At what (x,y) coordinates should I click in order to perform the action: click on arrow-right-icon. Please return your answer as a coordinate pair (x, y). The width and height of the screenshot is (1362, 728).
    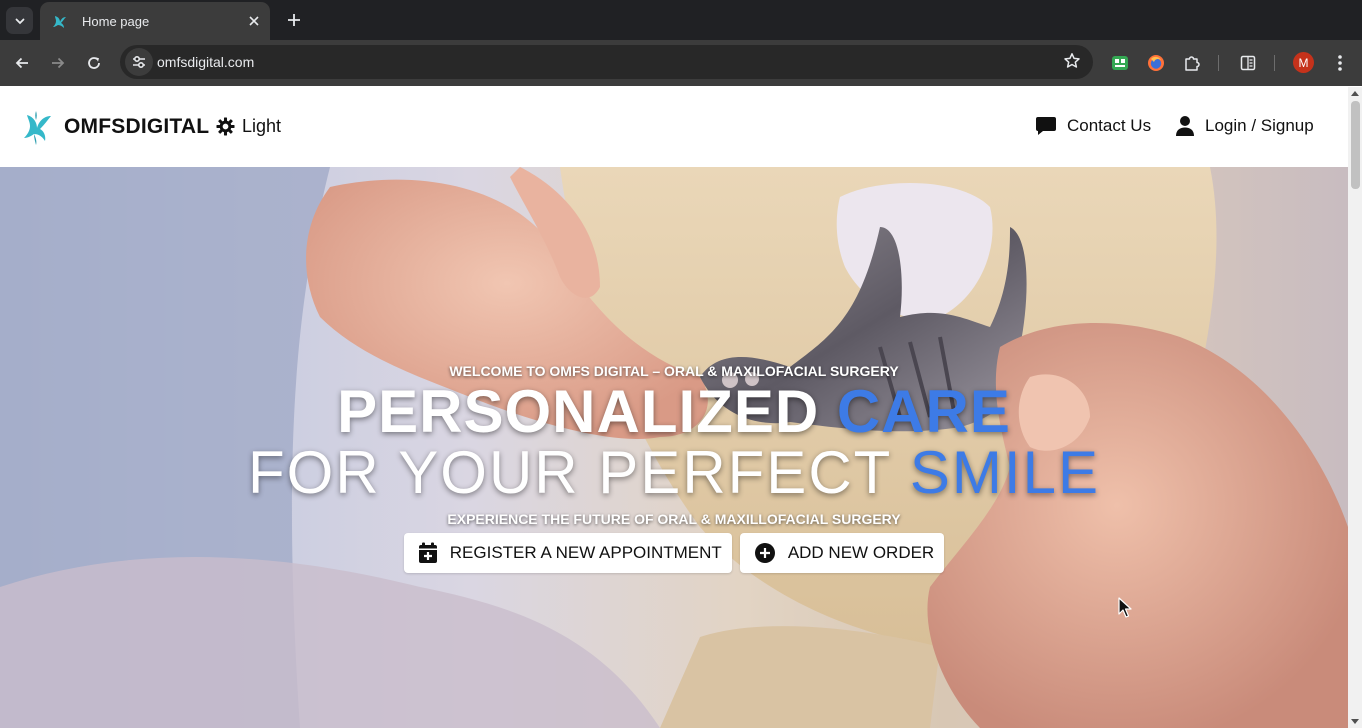
    Looking at the image, I should click on (58, 63).